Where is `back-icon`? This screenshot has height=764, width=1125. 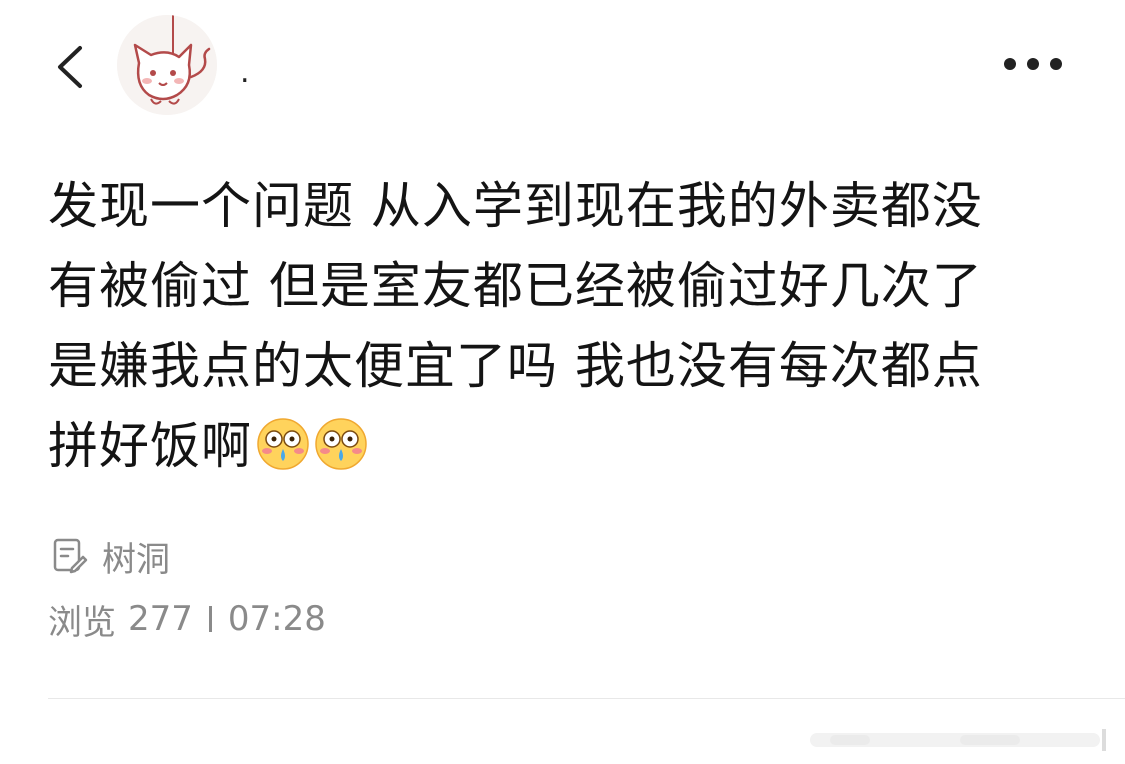
back-icon is located at coordinates (70, 67).